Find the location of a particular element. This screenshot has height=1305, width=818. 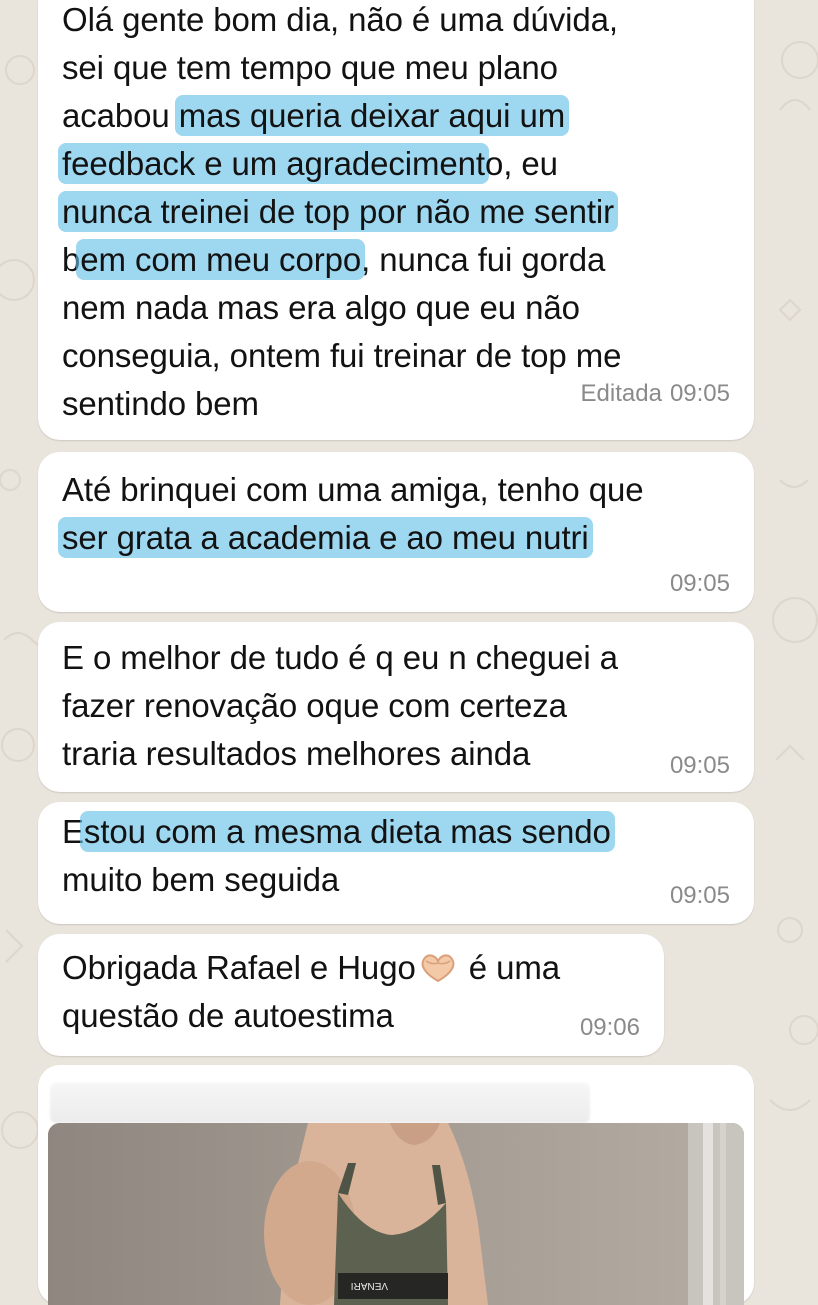

message-text-line: muito bem seguida is located at coordinates (200, 880).